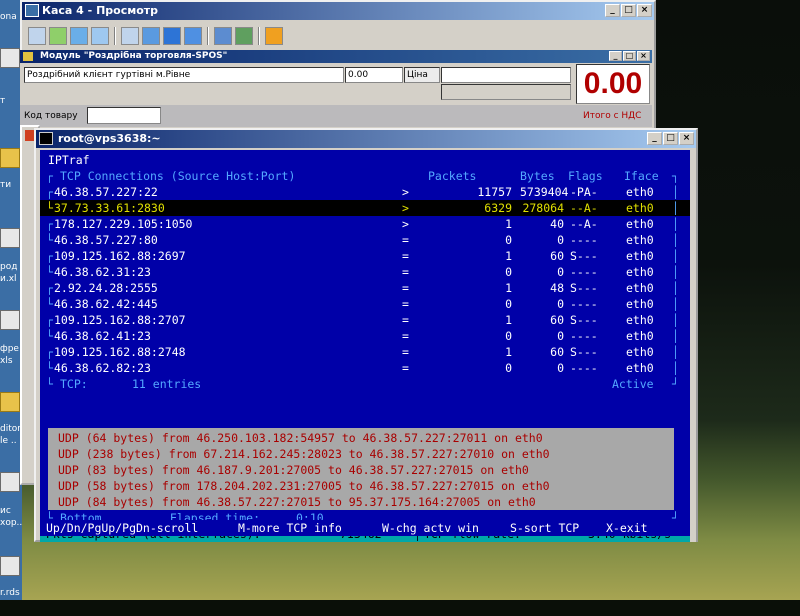 The width and height of the screenshot is (800, 616). Describe the element at coordinates (365, 256) in the screenshot. I see `tcp-connection-row: ┌ 109.125.162.88:2697 = 1 60 S--- eth0 │` at that location.